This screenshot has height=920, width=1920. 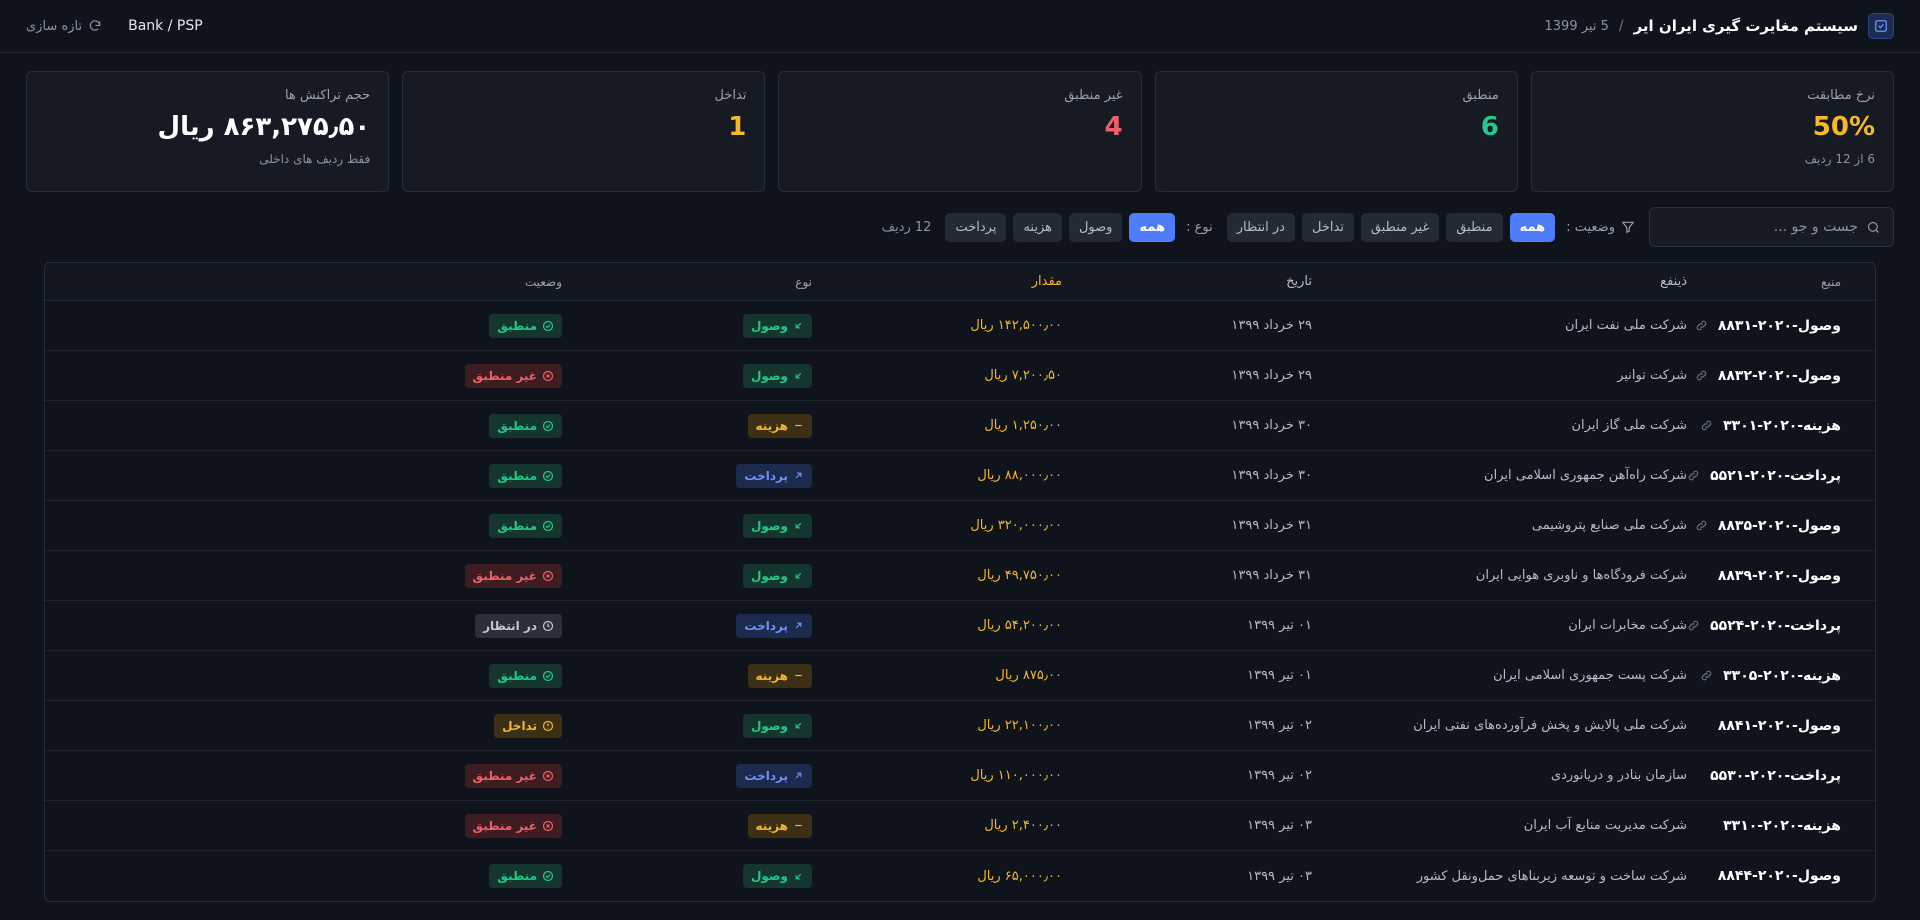 What do you see at coordinates (1779, 876) in the screenshot?
I see `source-id: وصول-۲۰۲۰-۸۸۴۴` at bounding box center [1779, 876].